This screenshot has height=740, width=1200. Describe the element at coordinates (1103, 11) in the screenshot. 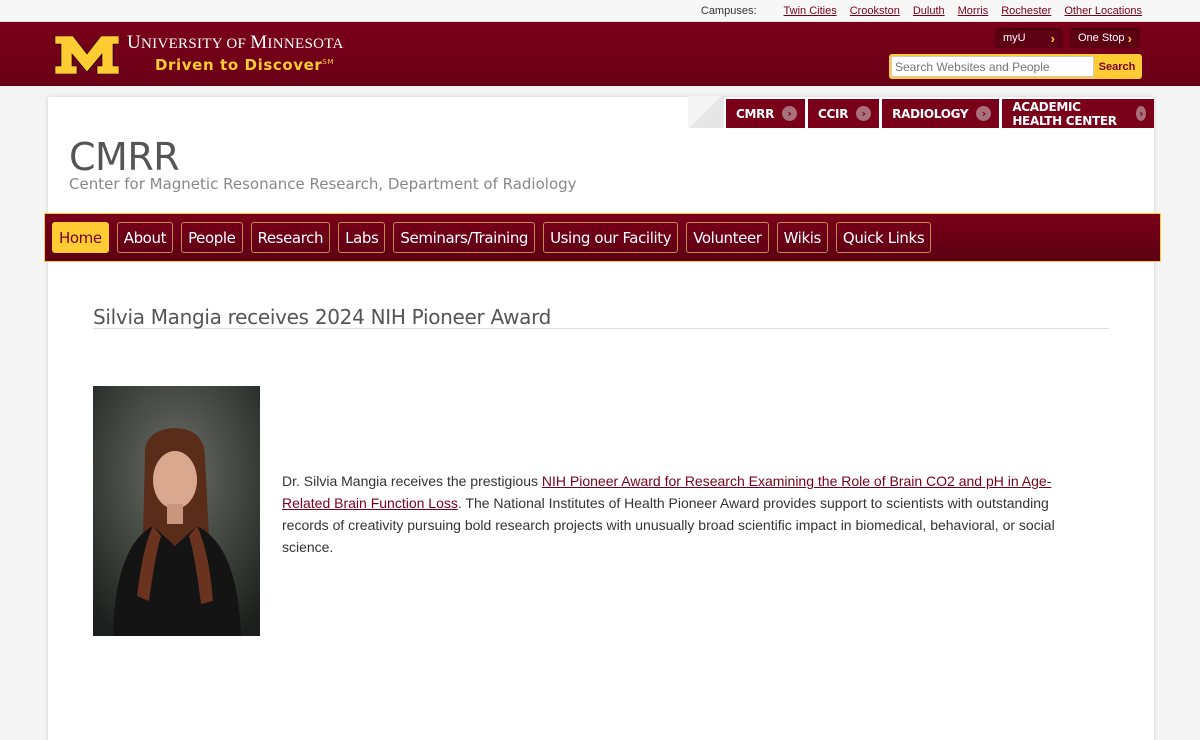

I see `campus-link-other-locations: Other Locations` at that location.